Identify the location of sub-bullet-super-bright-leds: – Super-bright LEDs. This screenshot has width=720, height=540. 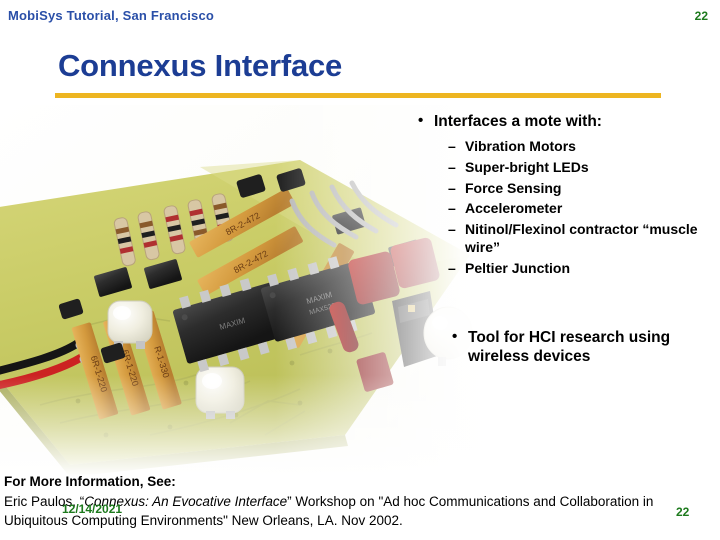
(568, 167).